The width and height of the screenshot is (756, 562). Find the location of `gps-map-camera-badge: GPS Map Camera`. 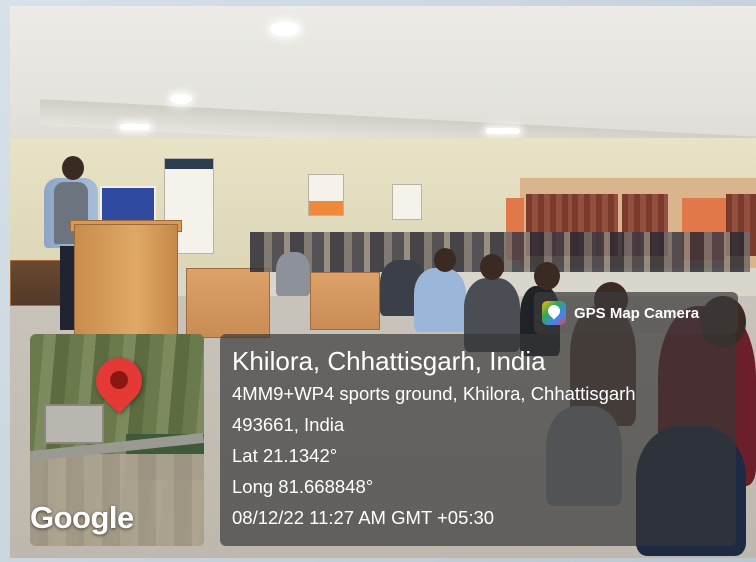

gps-map-camera-badge: GPS Map Camera is located at coordinates (636, 313).